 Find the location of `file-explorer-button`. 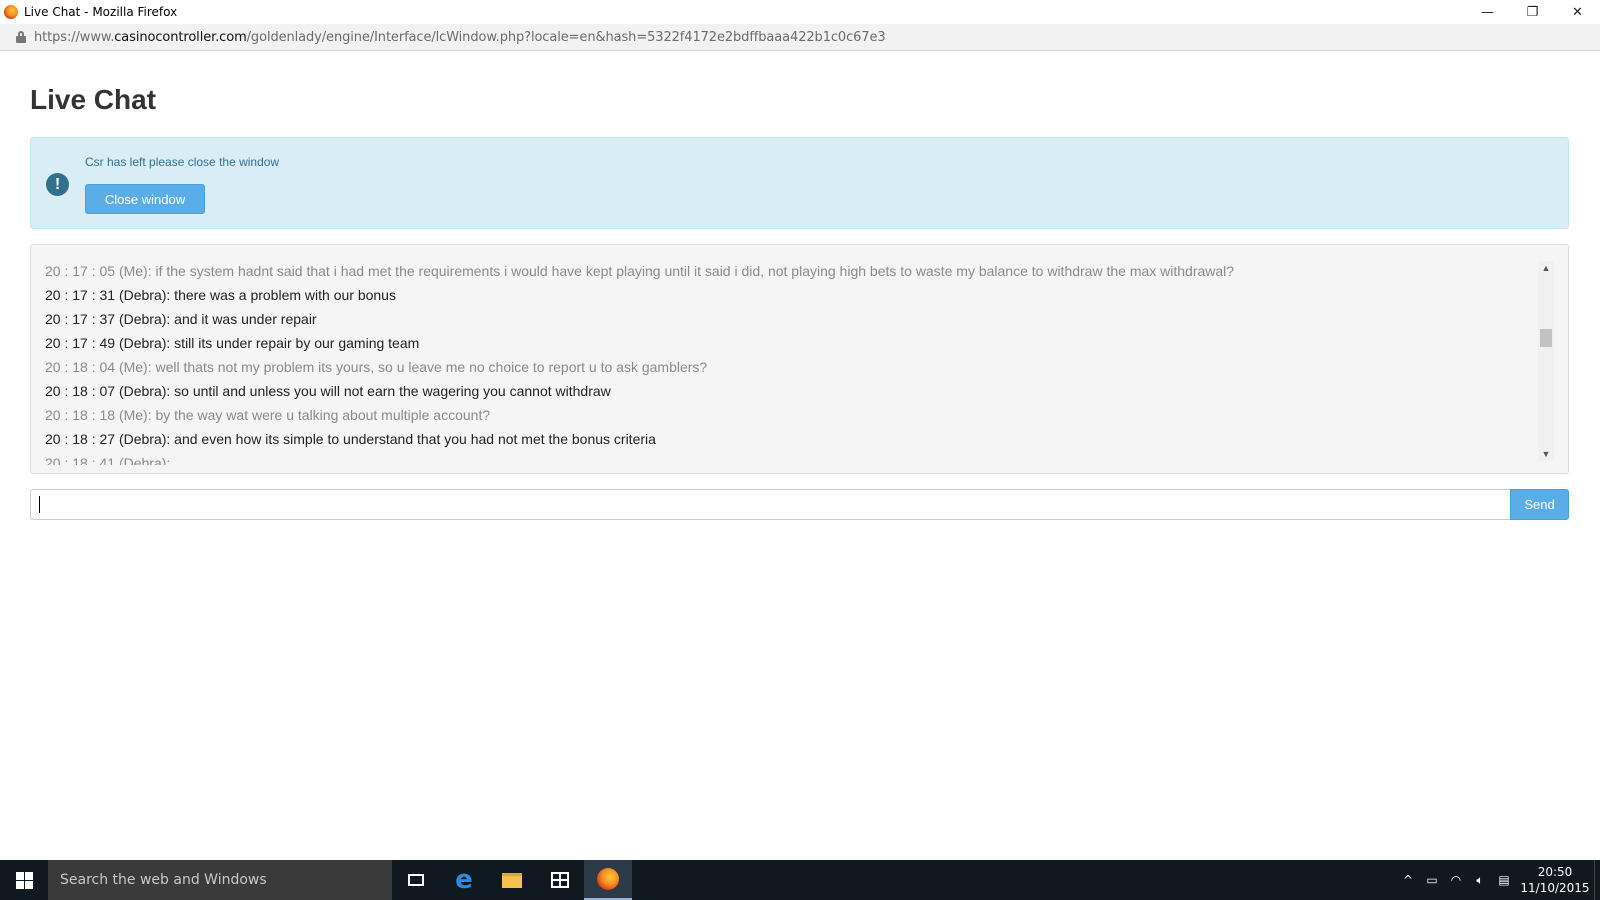

file-explorer-button is located at coordinates (512, 880).